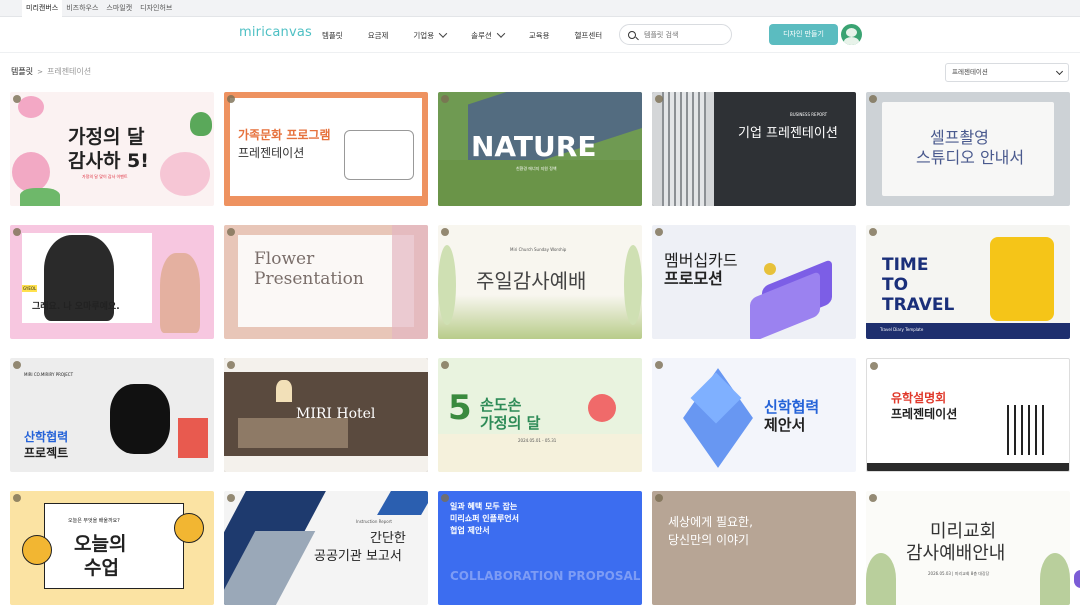 Image resolution: width=1080 pixels, height=605 pixels. I want to click on card-title-line1: Flower, so click(284, 259).